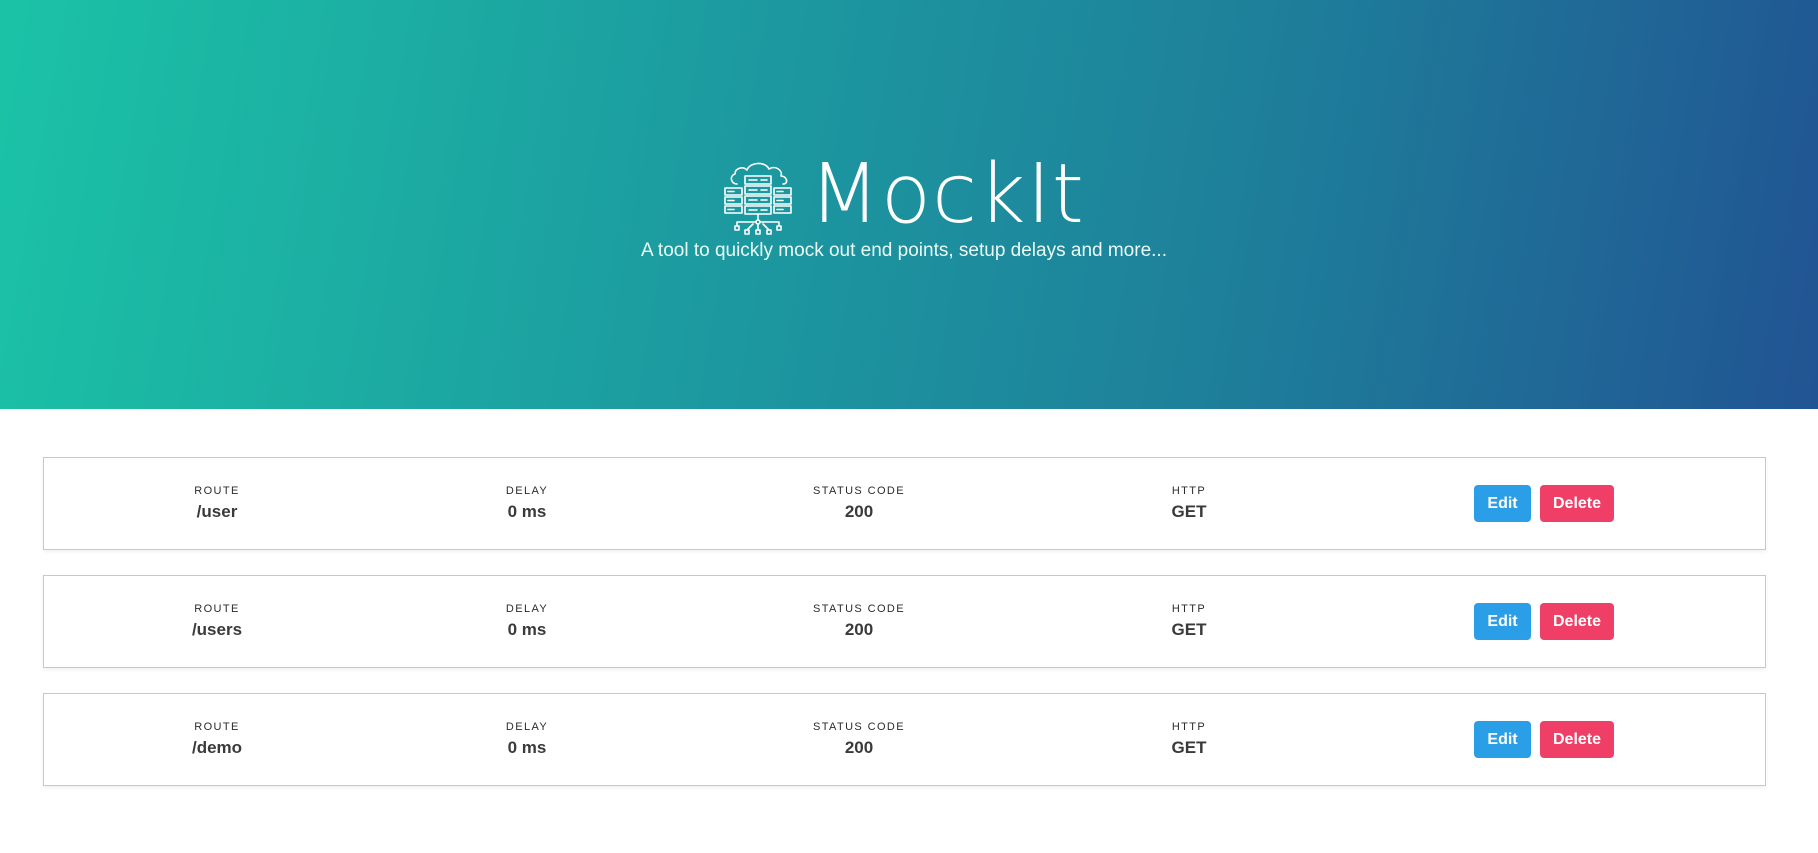  What do you see at coordinates (217, 747) in the screenshot?
I see `route-value: /demo` at bounding box center [217, 747].